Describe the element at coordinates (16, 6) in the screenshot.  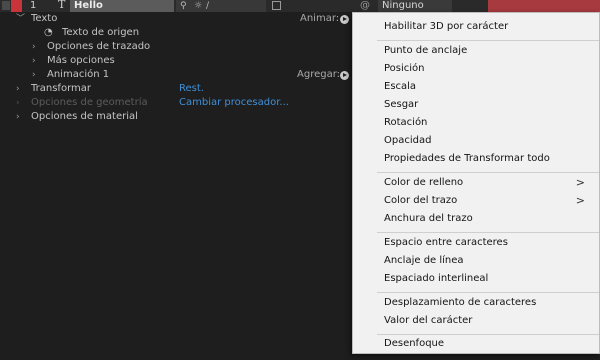
I see `label-color-swatch` at that location.